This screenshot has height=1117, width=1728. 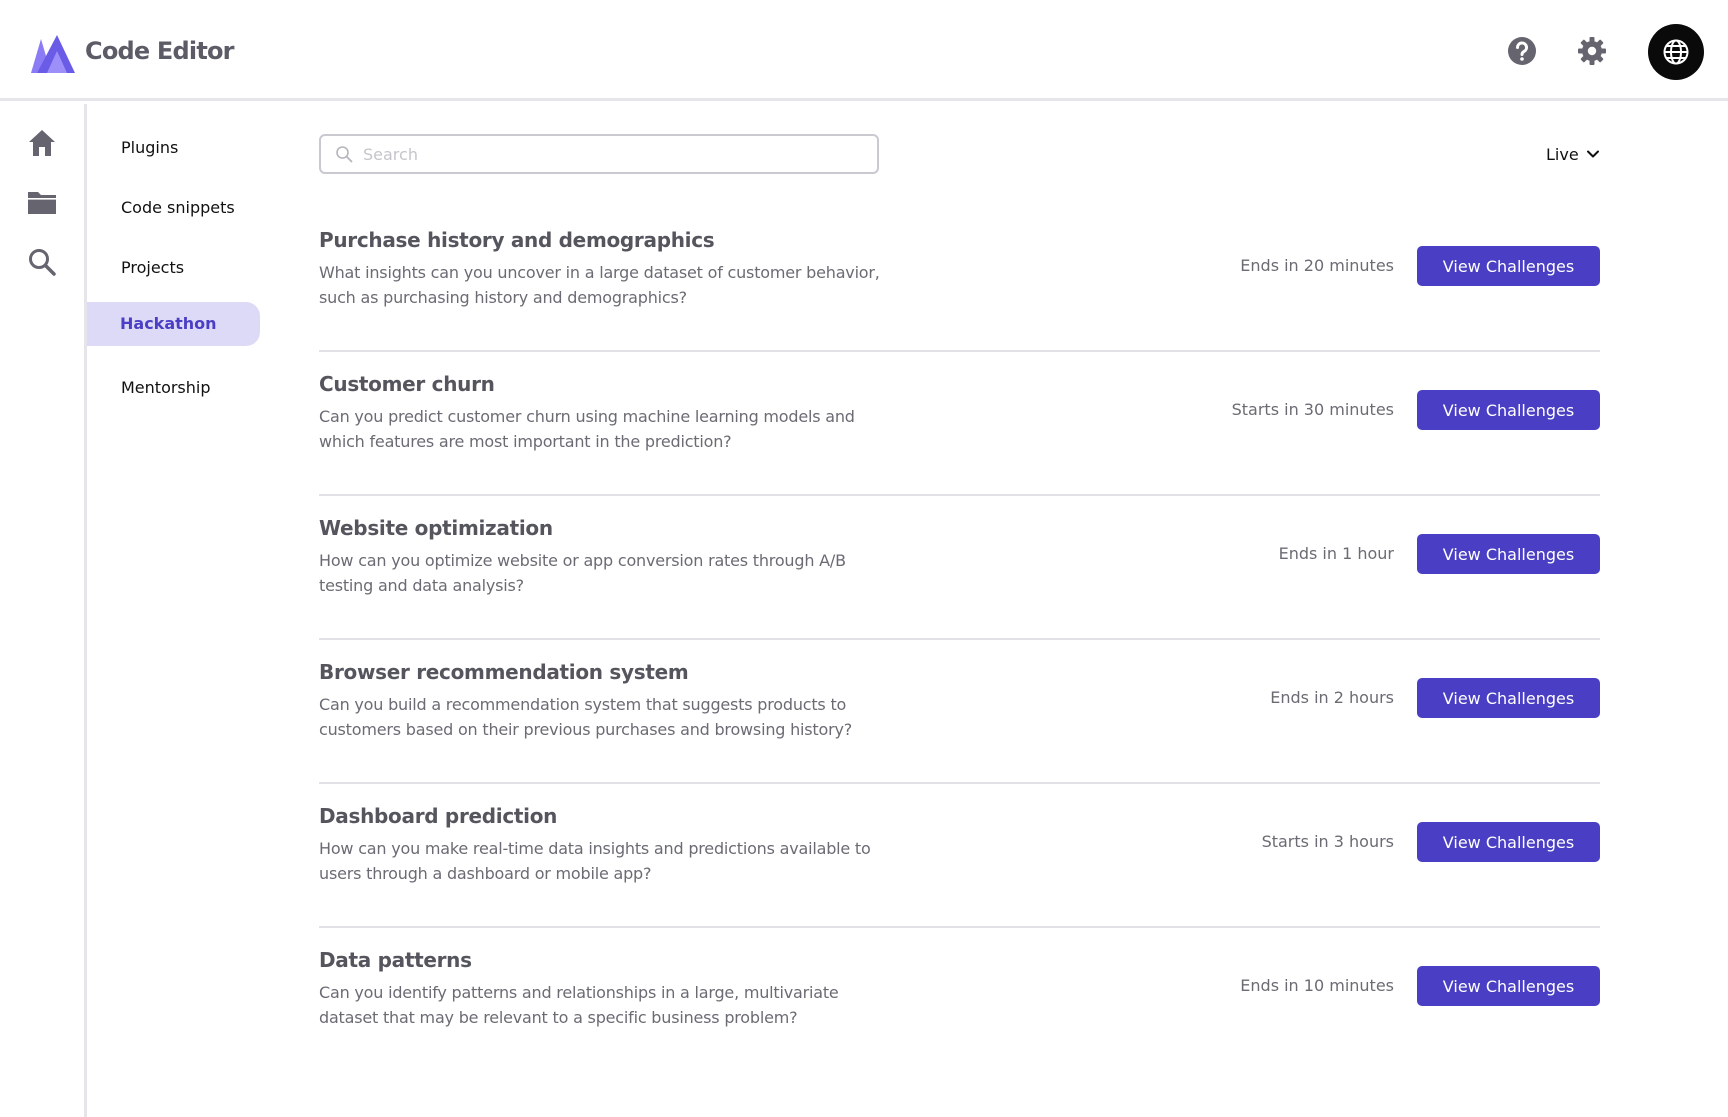 What do you see at coordinates (864, 50) in the screenshot?
I see `top-header: Code Editor` at bounding box center [864, 50].